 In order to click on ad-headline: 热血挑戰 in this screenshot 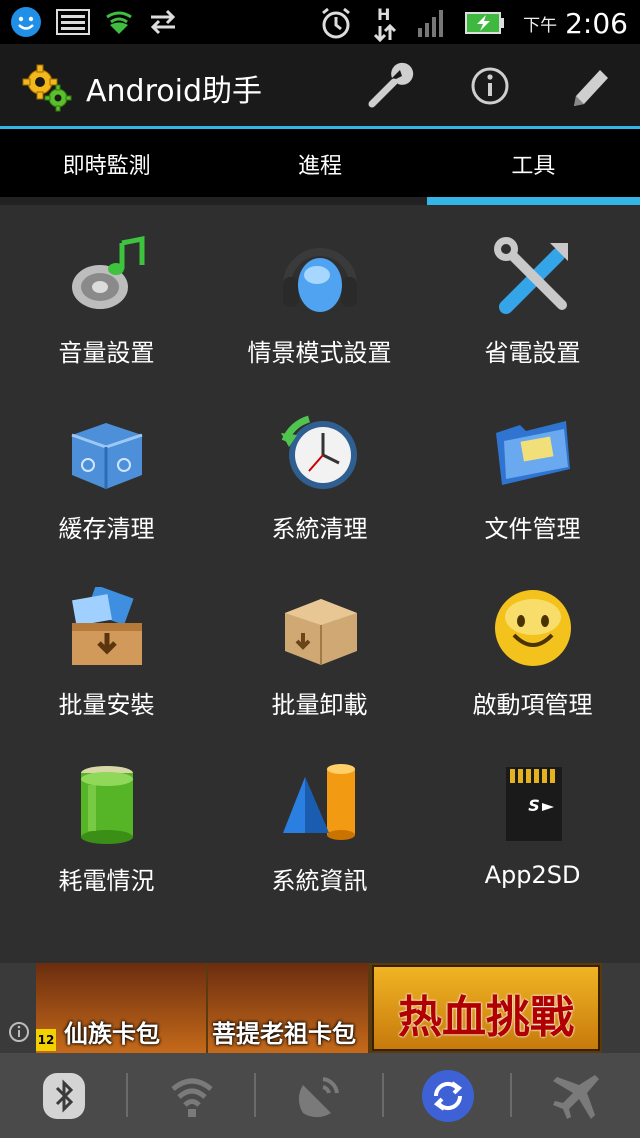, I will do `click(486, 1017)`.